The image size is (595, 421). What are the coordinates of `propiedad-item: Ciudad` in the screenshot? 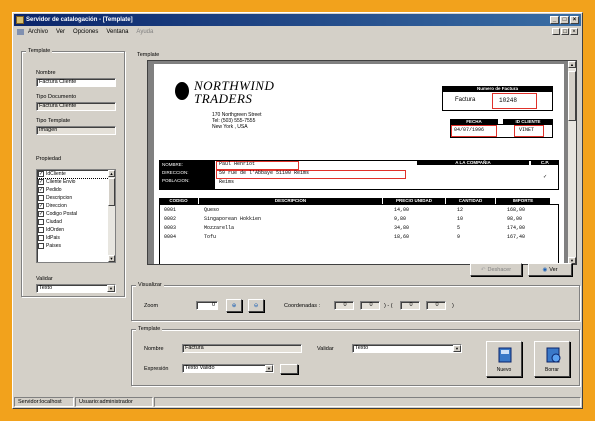 It's located at (76, 222).